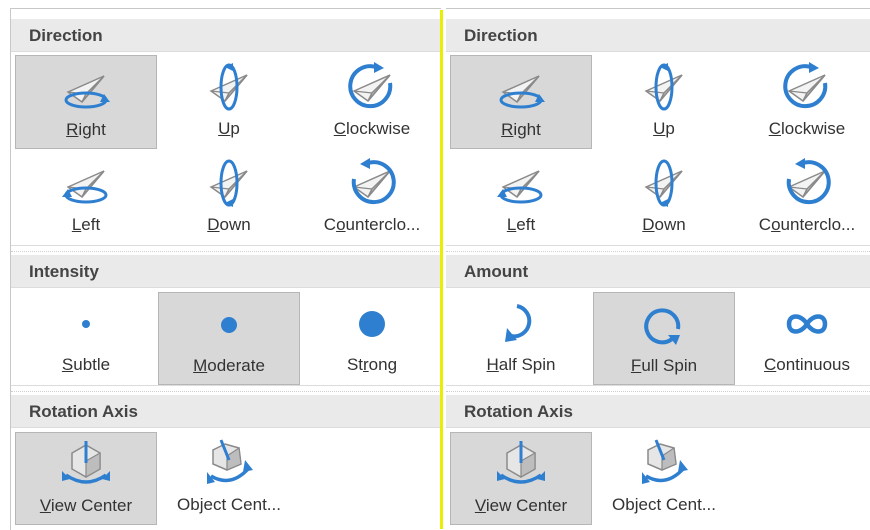 Image resolution: width=870 pixels, height=530 pixels. I want to click on option-label: Moderate, so click(229, 365).